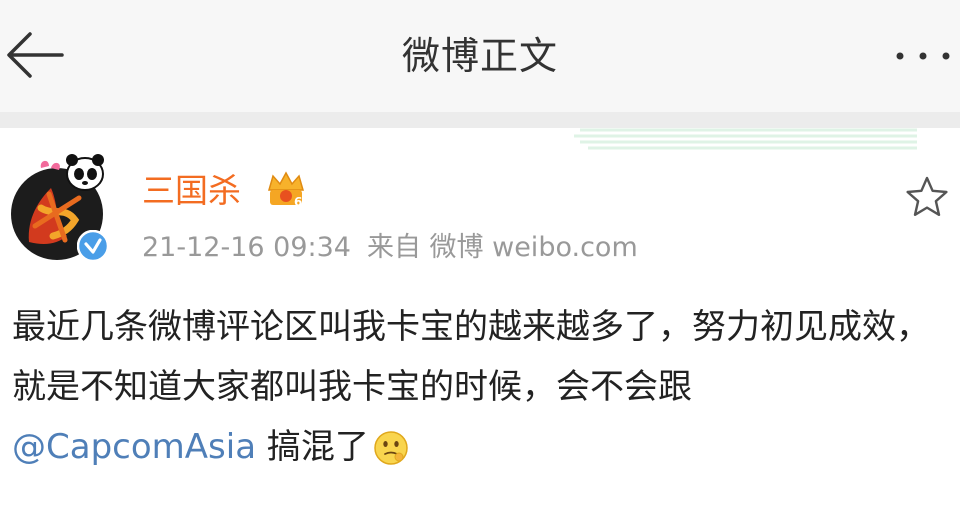 The height and width of the screenshot is (529, 960). I want to click on post-time: 21-12-16 09:34, so click(246, 247).